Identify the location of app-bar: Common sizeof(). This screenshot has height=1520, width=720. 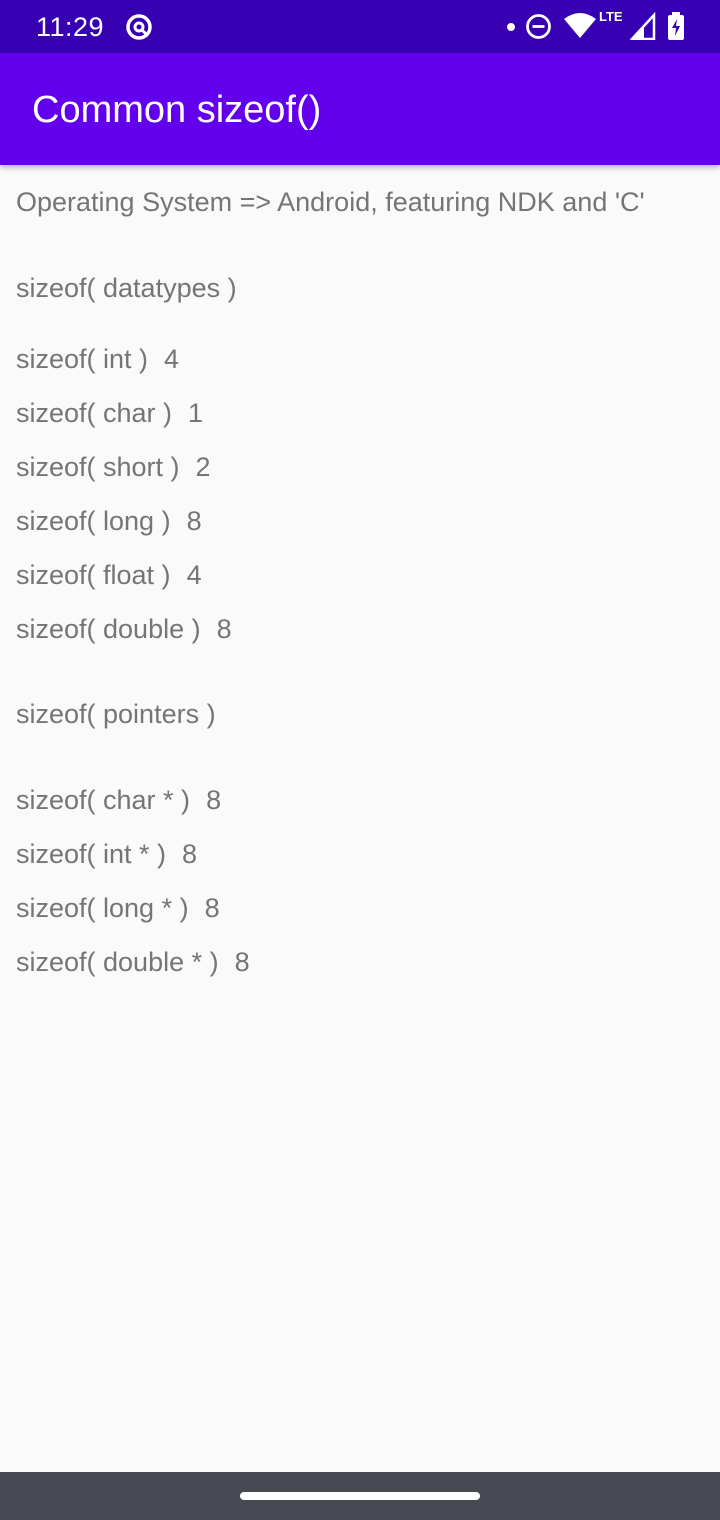
(360, 109).